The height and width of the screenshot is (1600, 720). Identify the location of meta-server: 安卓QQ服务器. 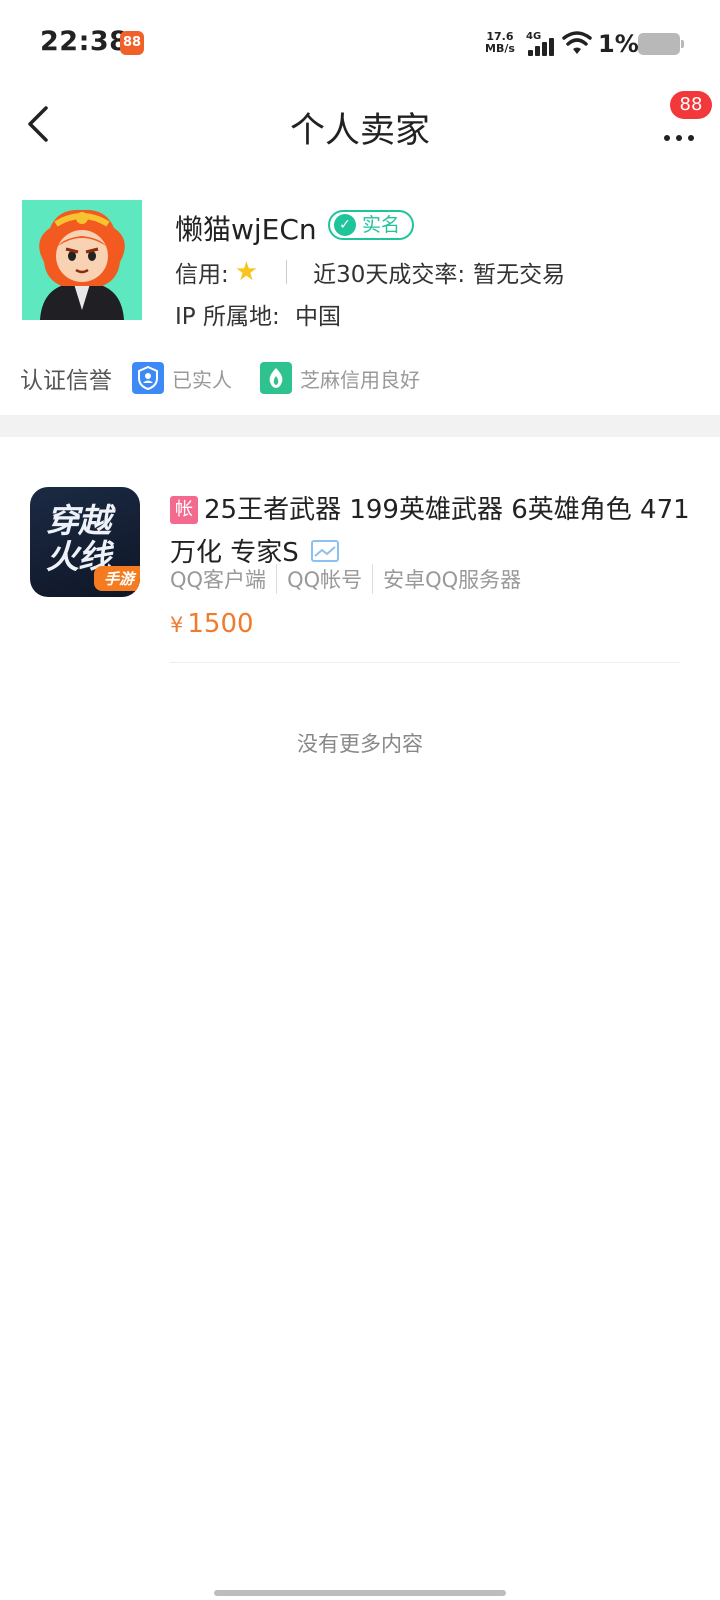
(452, 580).